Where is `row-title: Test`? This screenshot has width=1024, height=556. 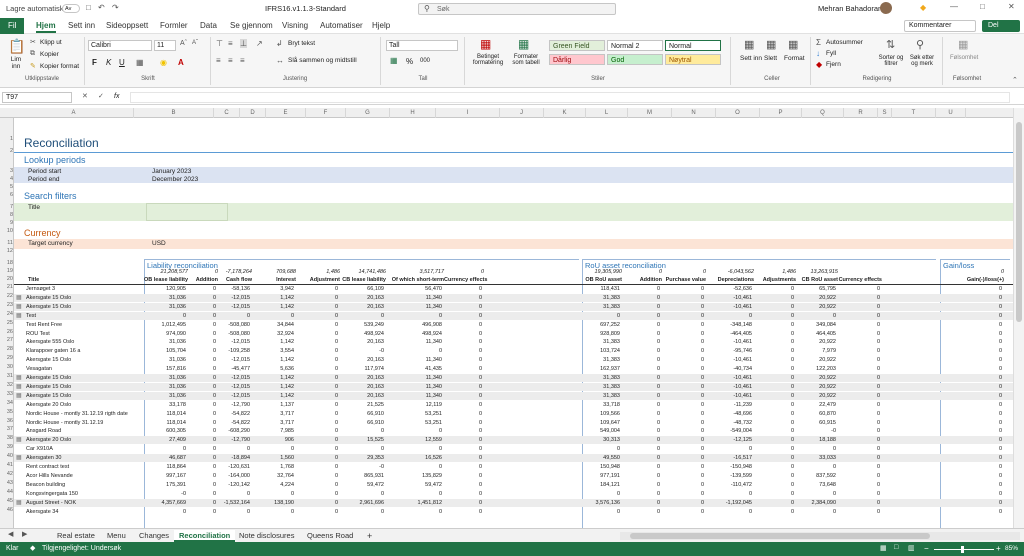
row-title: Test is located at coordinates (84, 316).